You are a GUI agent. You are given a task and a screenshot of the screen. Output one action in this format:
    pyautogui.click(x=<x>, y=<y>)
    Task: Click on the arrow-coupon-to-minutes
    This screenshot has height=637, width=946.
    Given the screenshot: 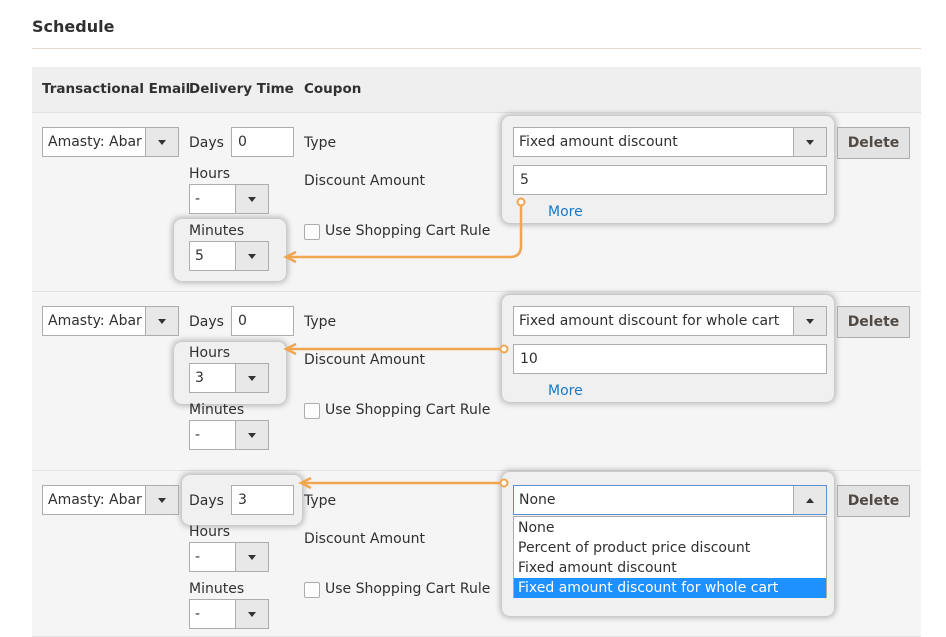 What is the action you would take?
    pyautogui.click(x=406, y=231)
    